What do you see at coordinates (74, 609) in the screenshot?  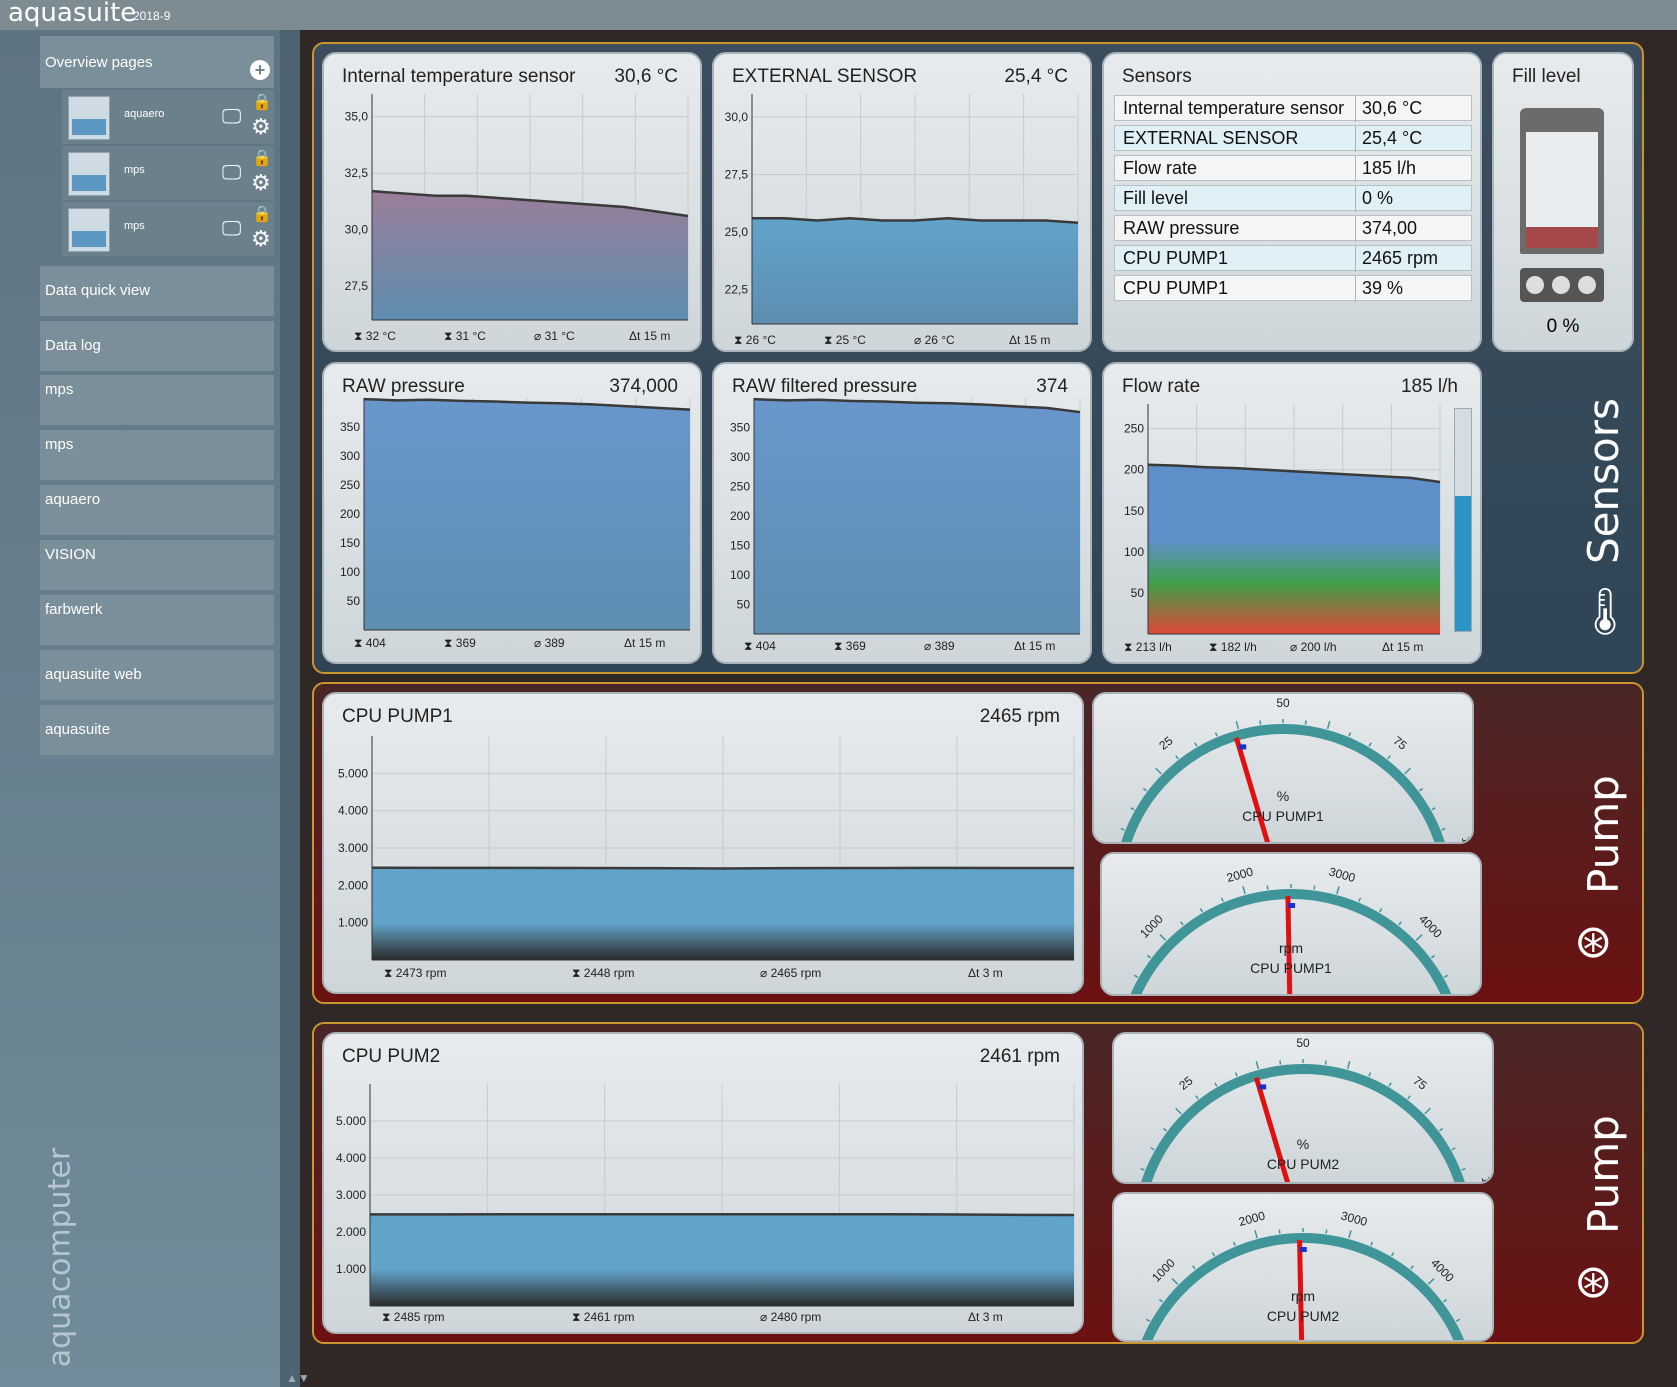 I see `nav-label: farbwerk` at bounding box center [74, 609].